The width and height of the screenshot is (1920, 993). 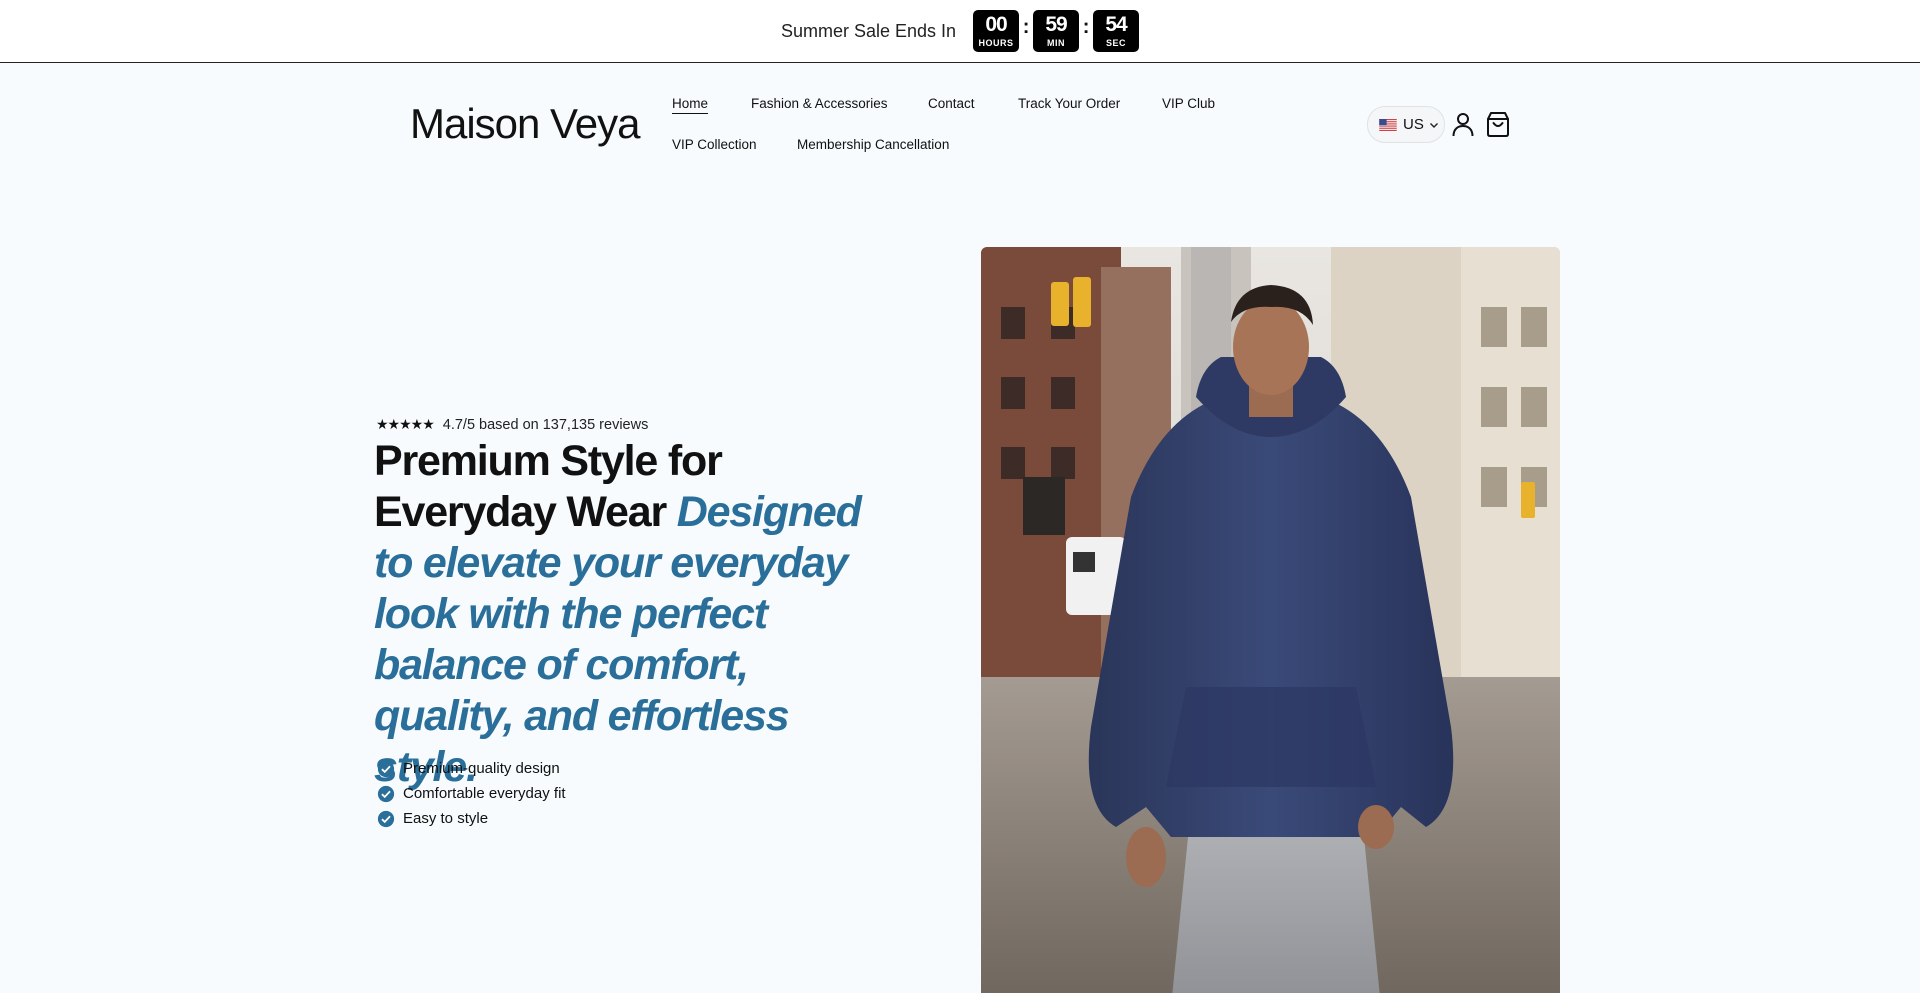 I want to click on countdown-minutes: 59 MIN, so click(x=1056, y=31).